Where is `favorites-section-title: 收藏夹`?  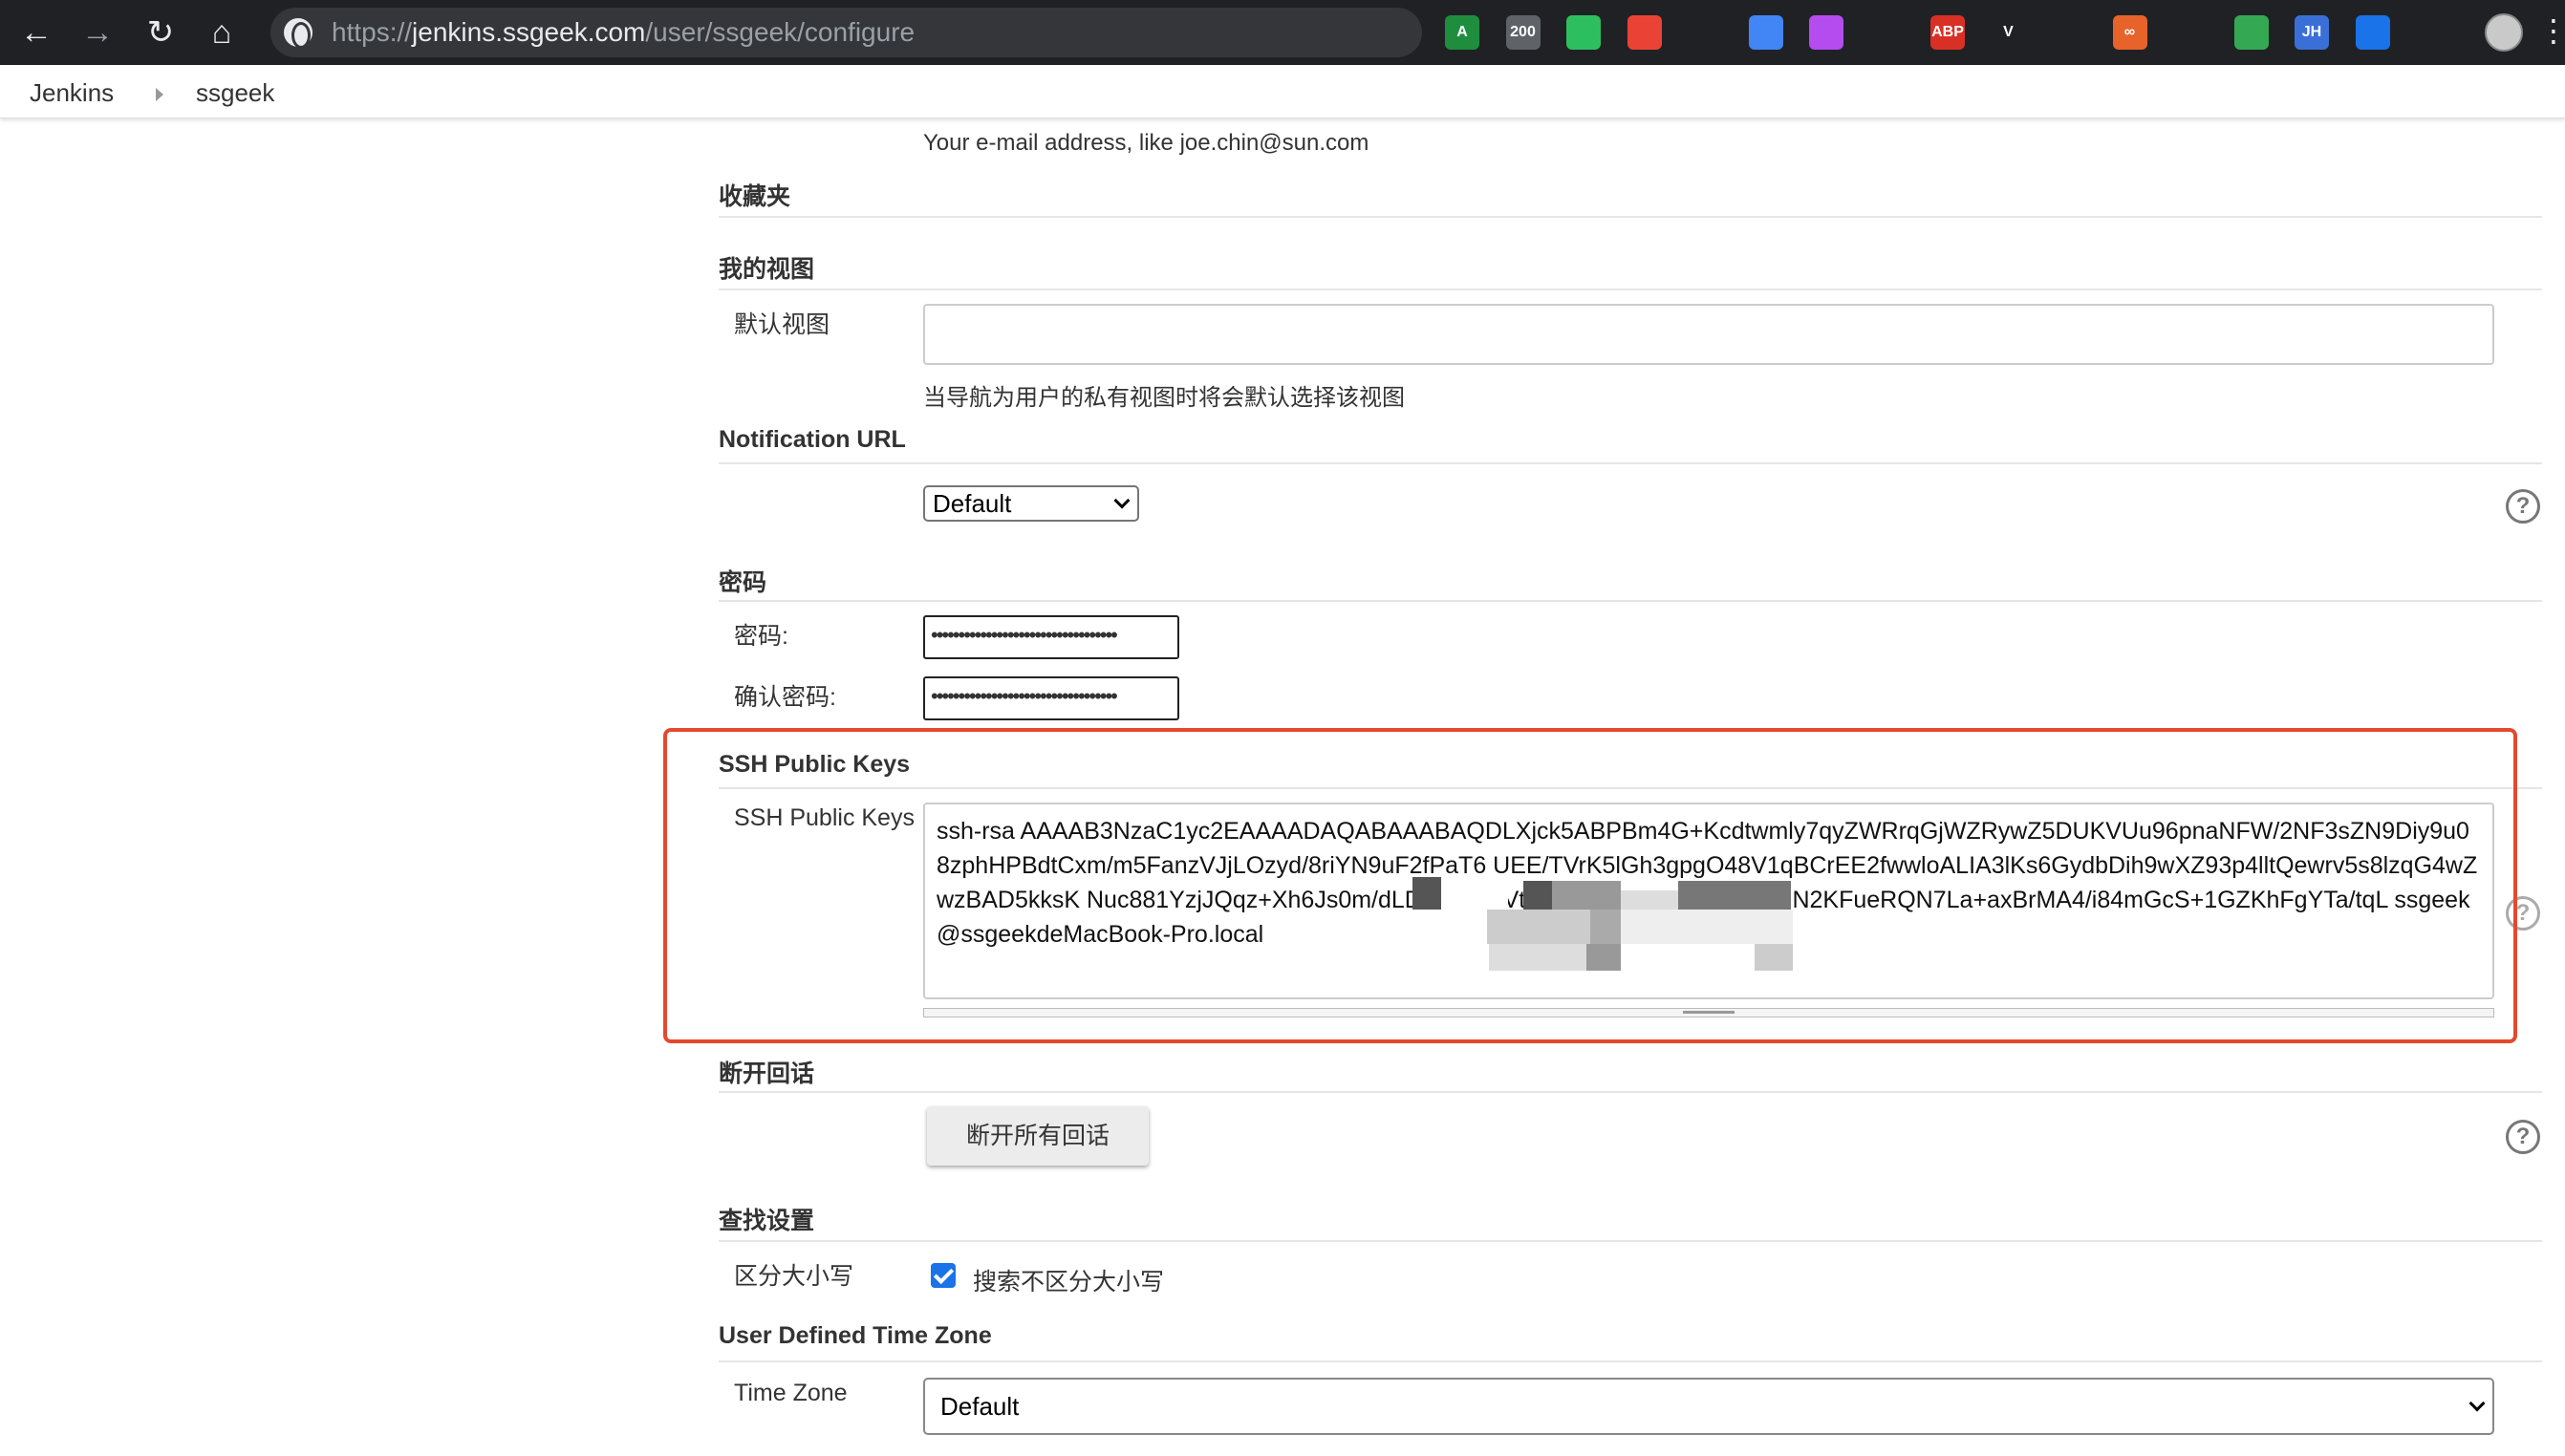
favorites-section-title: 收藏夹 is located at coordinates (755, 197).